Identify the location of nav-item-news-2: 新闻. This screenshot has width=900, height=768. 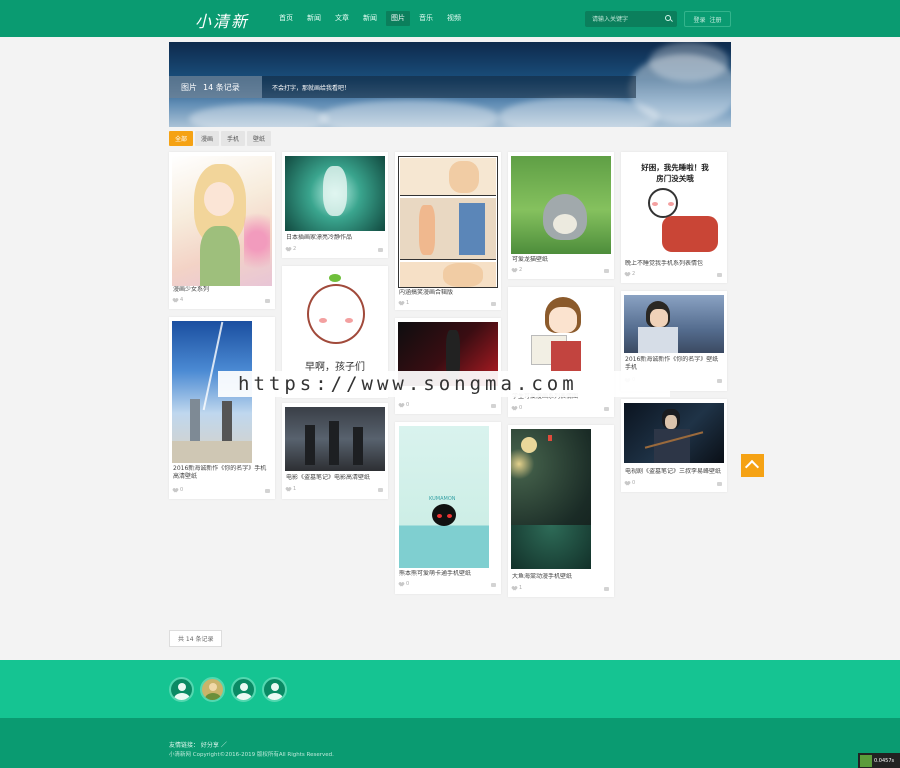
(370, 18).